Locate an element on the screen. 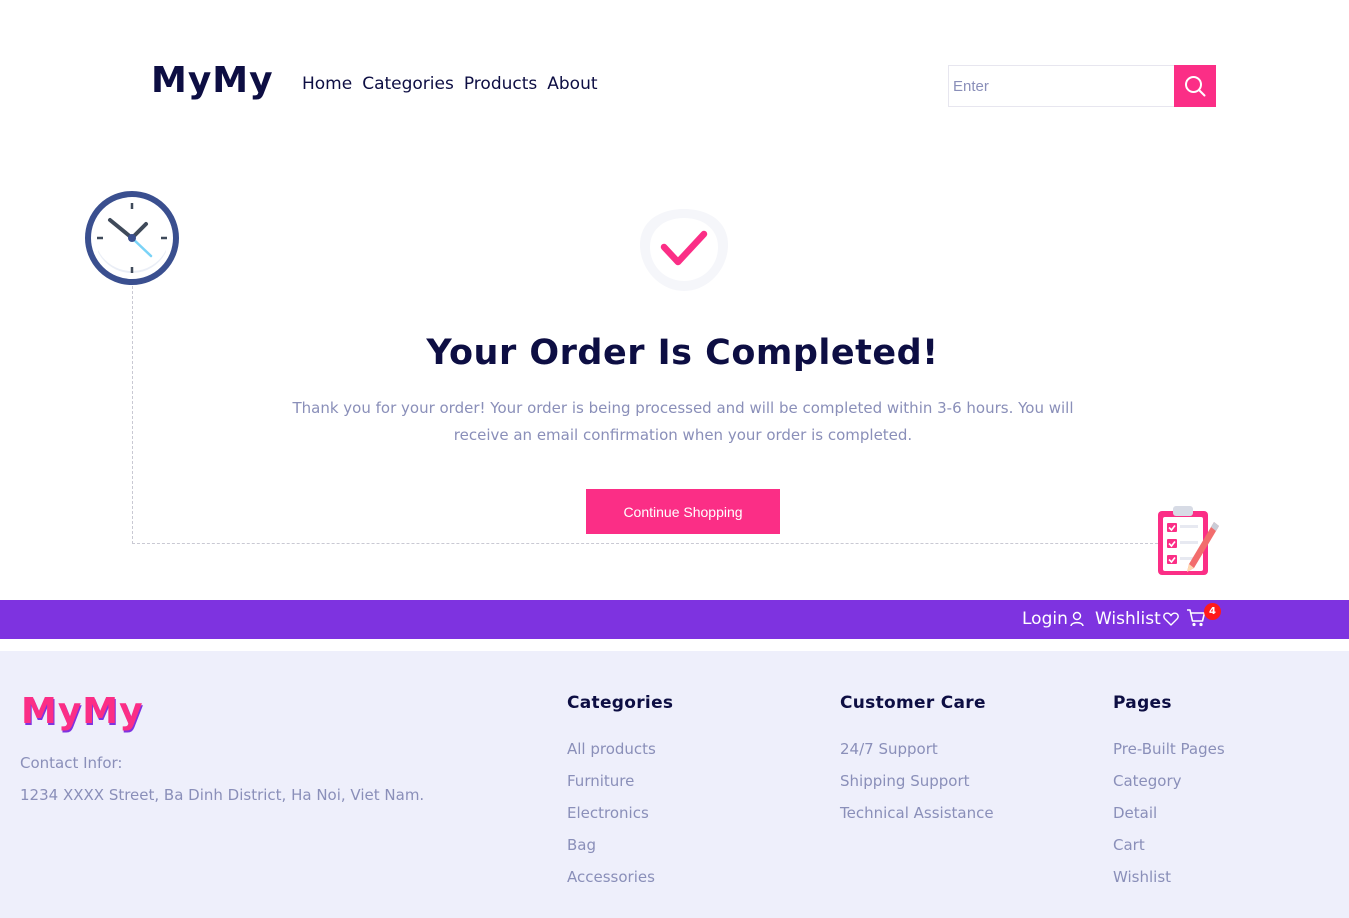  dashed-guide-vertical is located at coordinates (132, 415).